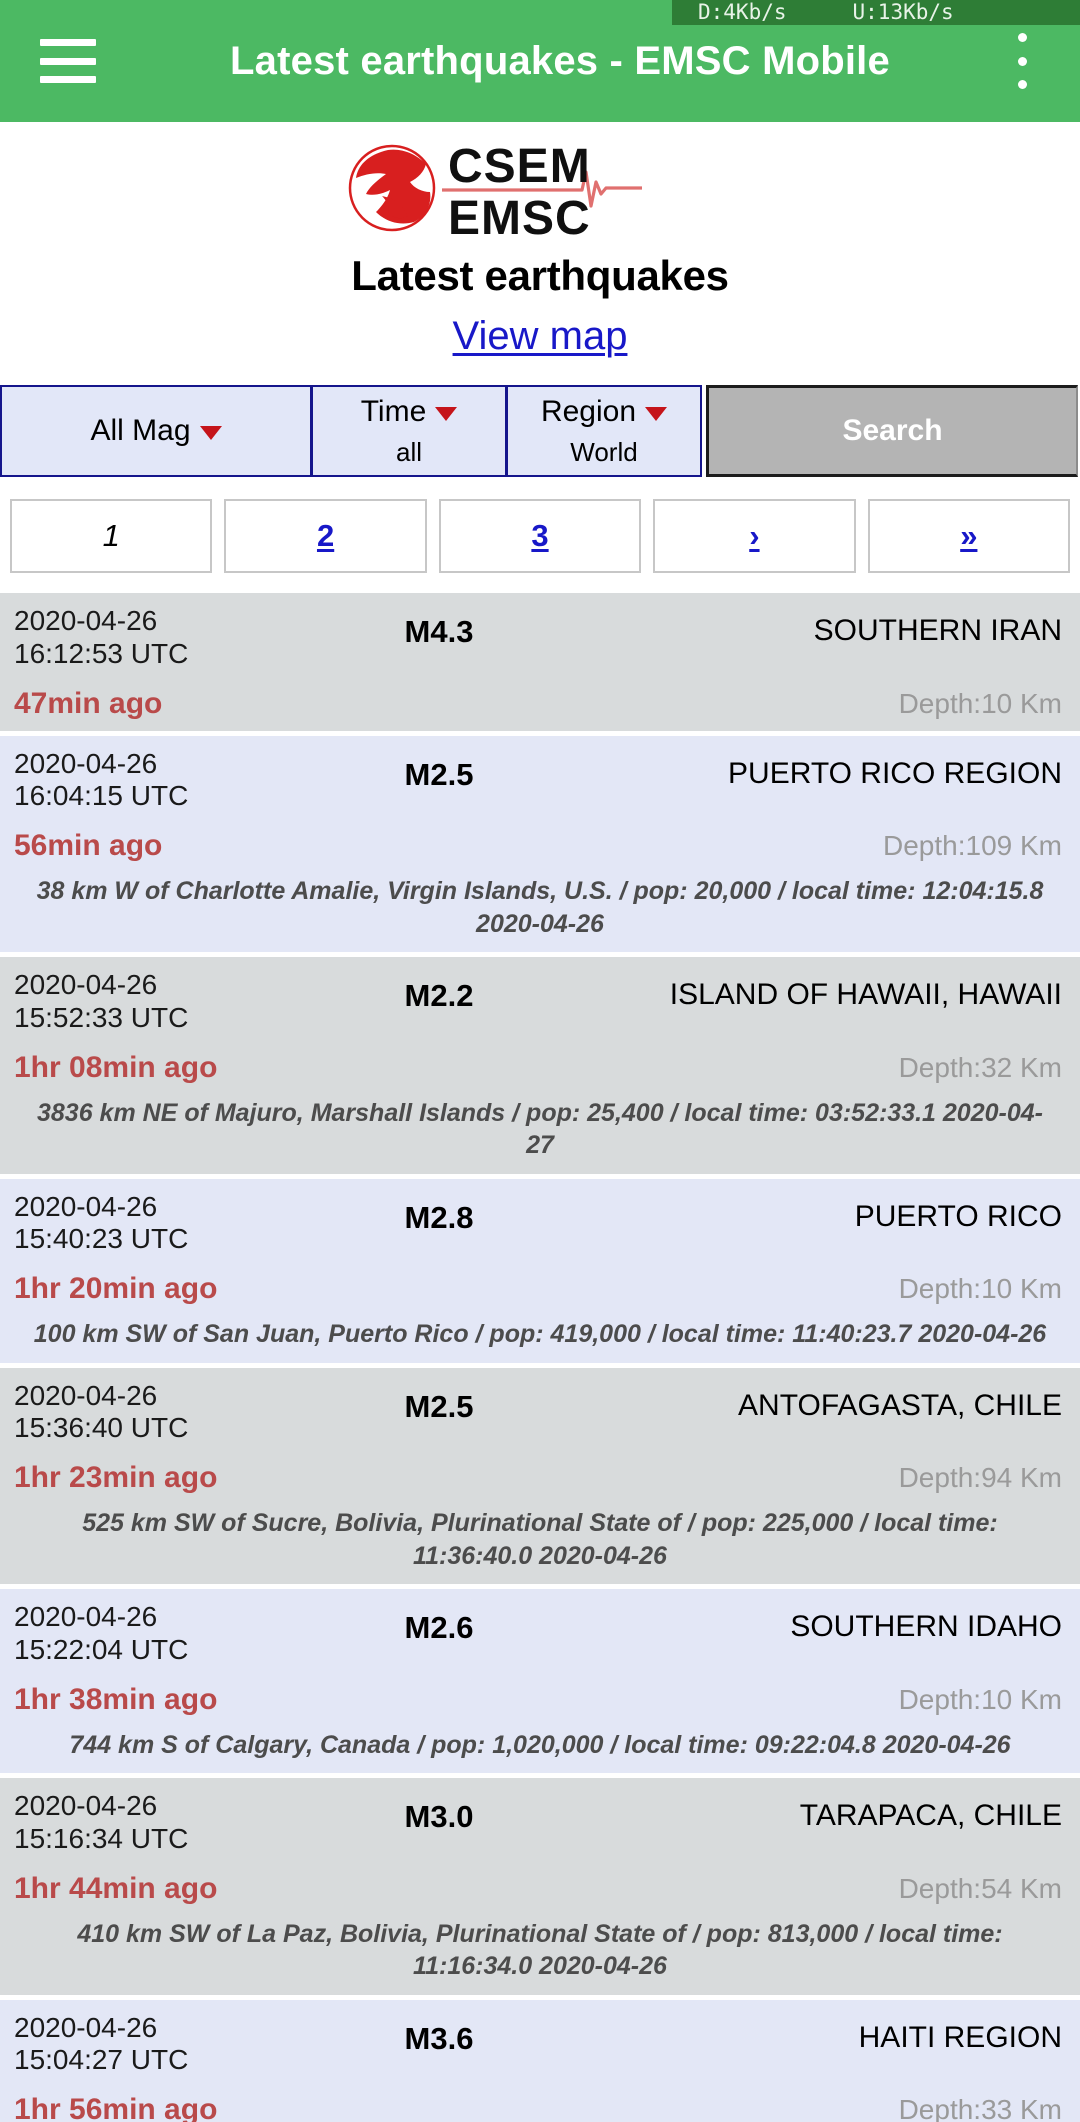 The height and width of the screenshot is (2122, 1080). I want to click on quake-meta-line: 1hr 08min ago Depth:32 Km, so click(540, 1068).